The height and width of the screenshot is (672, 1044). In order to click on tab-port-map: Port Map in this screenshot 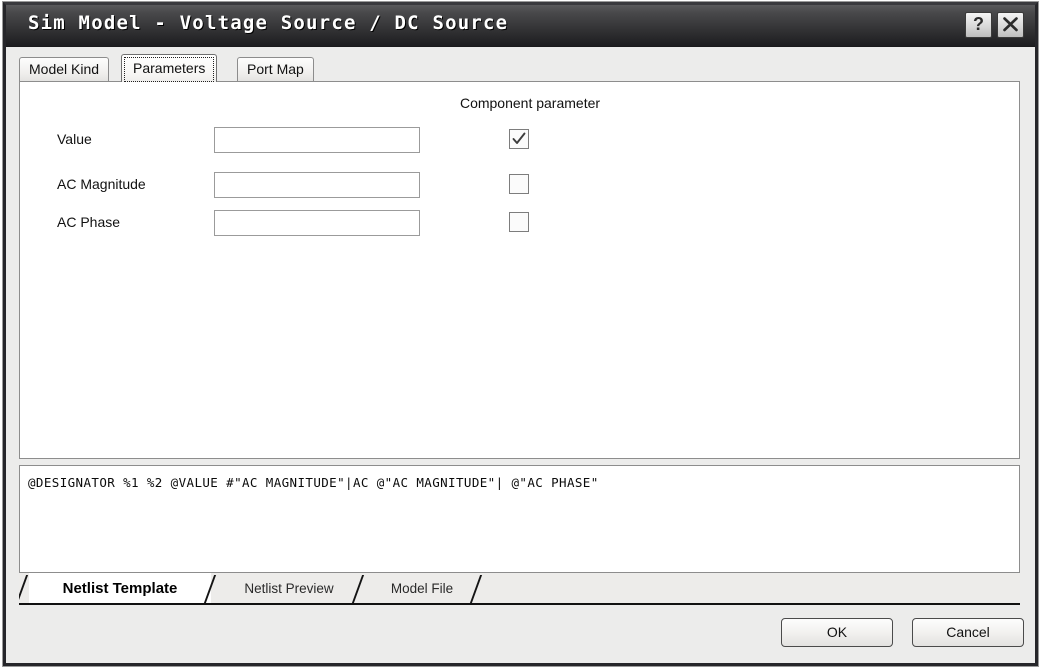, I will do `click(275, 69)`.